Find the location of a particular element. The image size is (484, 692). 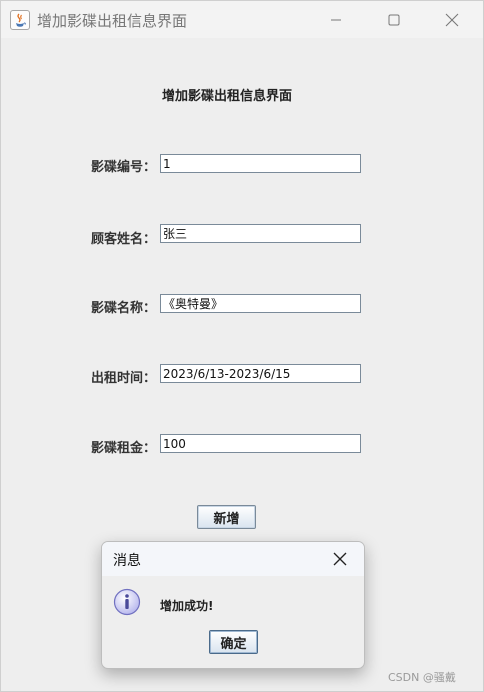

form-heading: 增加影碟出租信息界面 is located at coordinates (226, 96).